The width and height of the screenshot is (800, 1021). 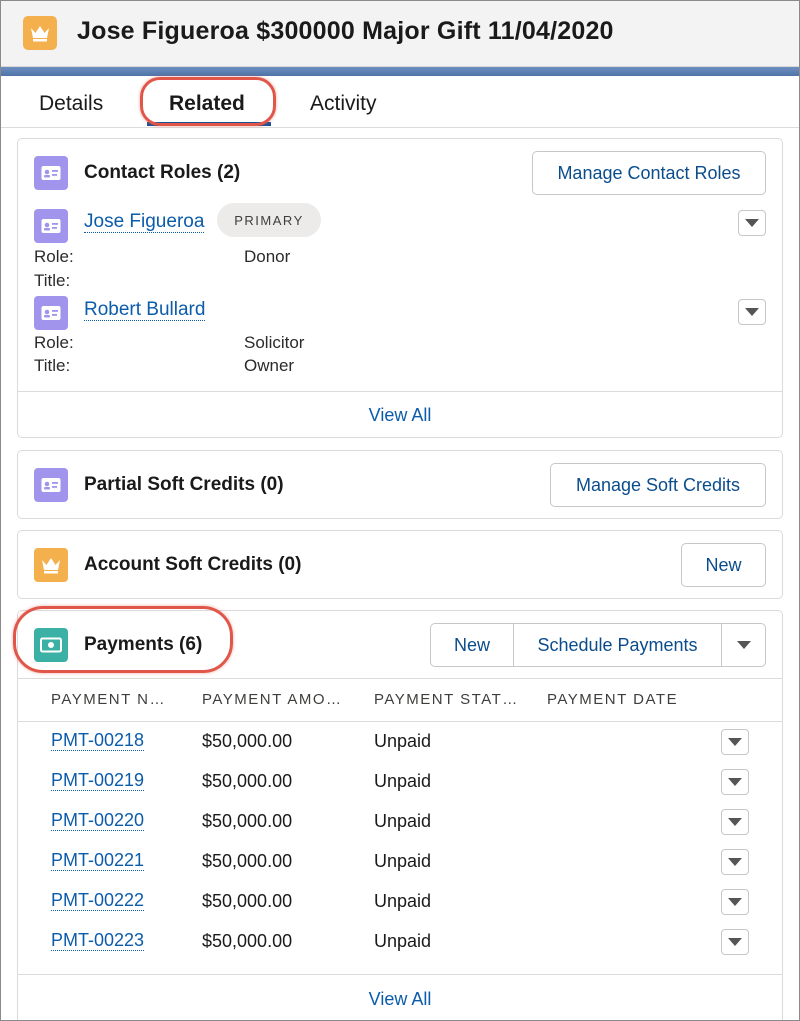 I want to click on role-value: Solicitor, so click(x=274, y=342).